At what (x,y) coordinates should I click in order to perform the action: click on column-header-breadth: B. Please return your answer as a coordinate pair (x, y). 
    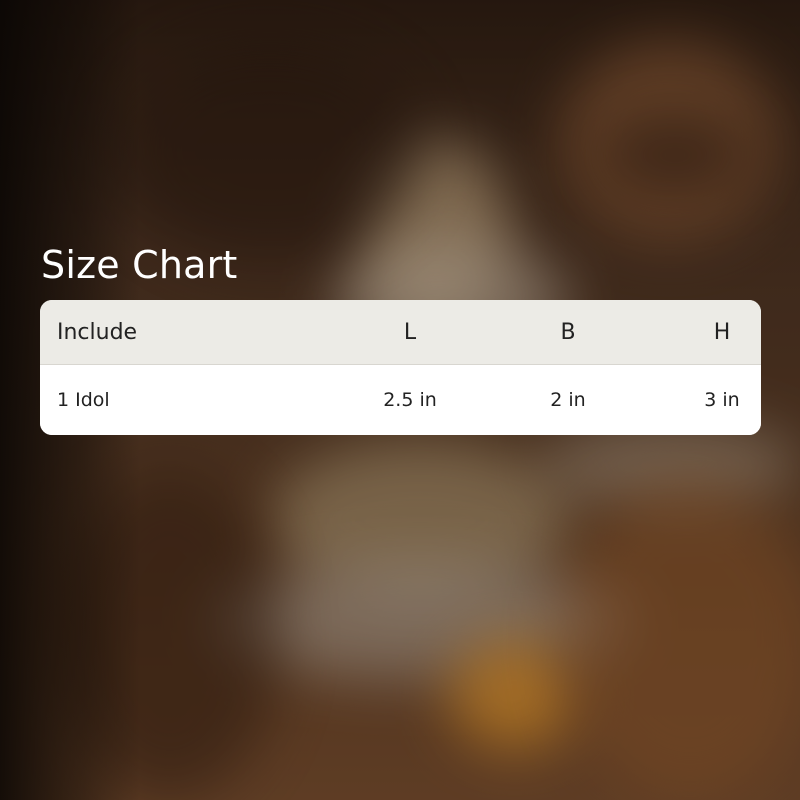
    Looking at the image, I should click on (568, 332).